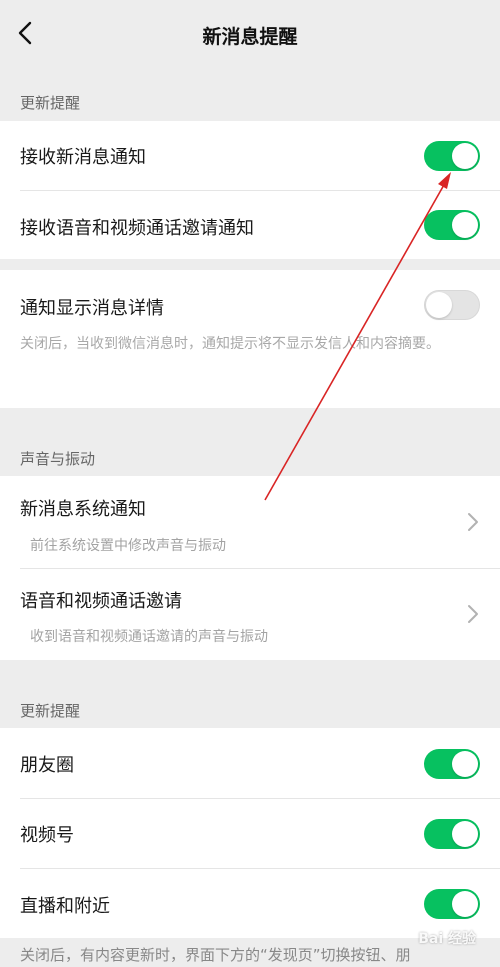  Describe the element at coordinates (128, 546) in the screenshot. I see `row-subtitle: 前往系统设置中修改声音与振动` at that location.